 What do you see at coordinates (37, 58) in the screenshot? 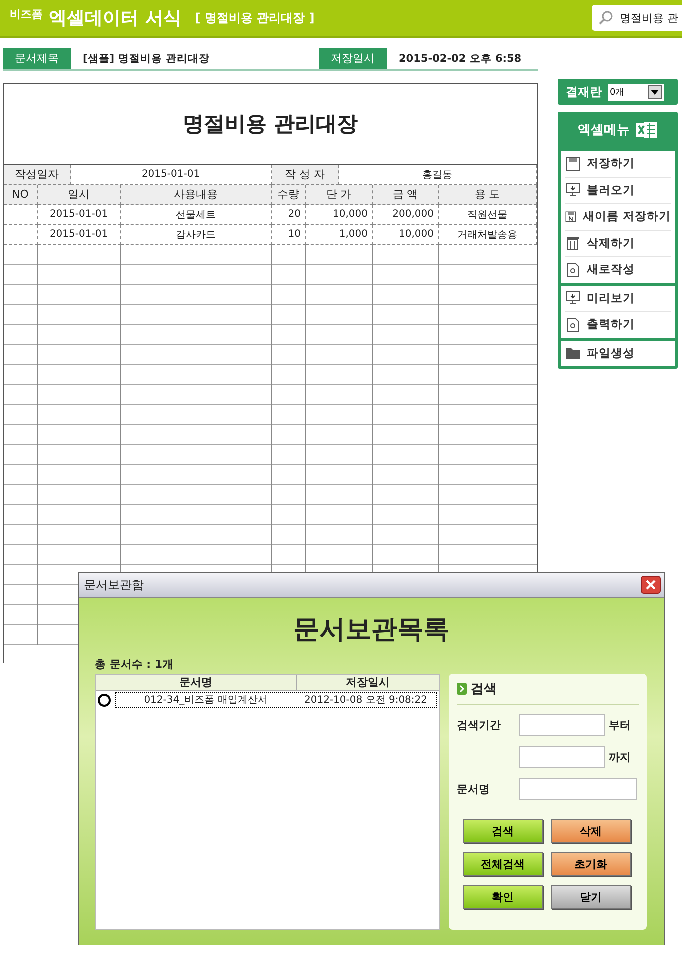
I see `doc-title-label: 문서제목` at bounding box center [37, 58].